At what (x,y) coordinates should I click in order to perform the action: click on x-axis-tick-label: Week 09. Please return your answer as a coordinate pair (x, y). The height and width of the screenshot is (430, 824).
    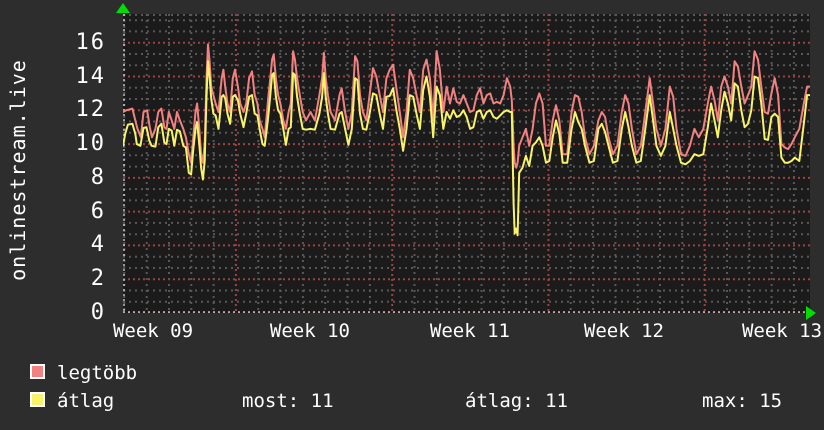
    Looking at the image, I should click on (153, 331).